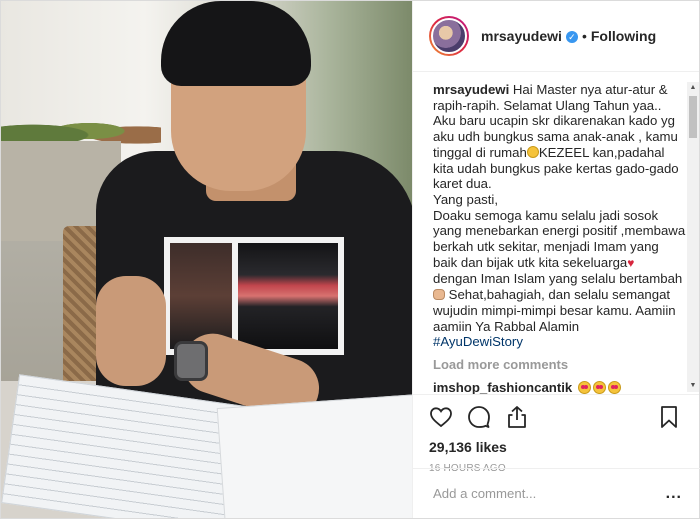 This screenshot has height=519, width=700. I want to click on load-more-comments-button: Load more comments, so click(555, 364).